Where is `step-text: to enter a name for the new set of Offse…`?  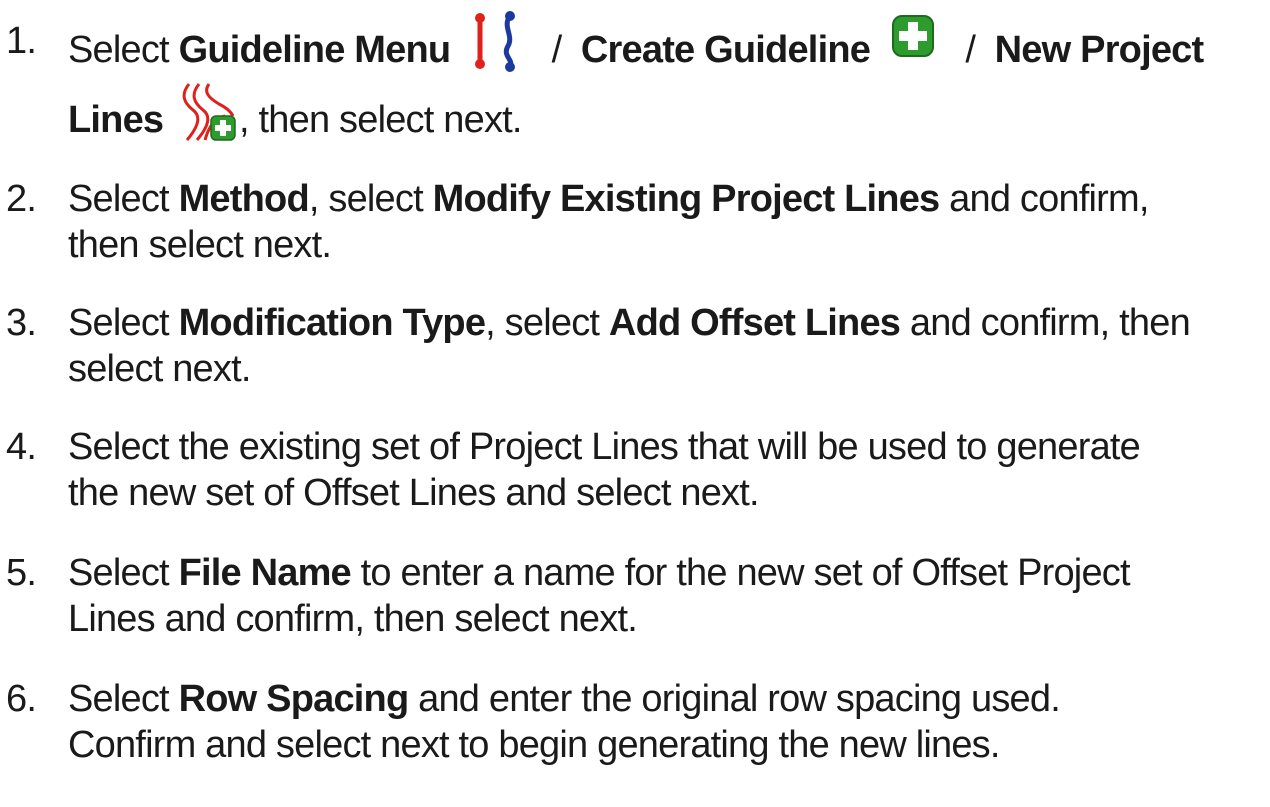 step-text: to enter a name for the new set of Offse… is located at coordinates (740, 573).